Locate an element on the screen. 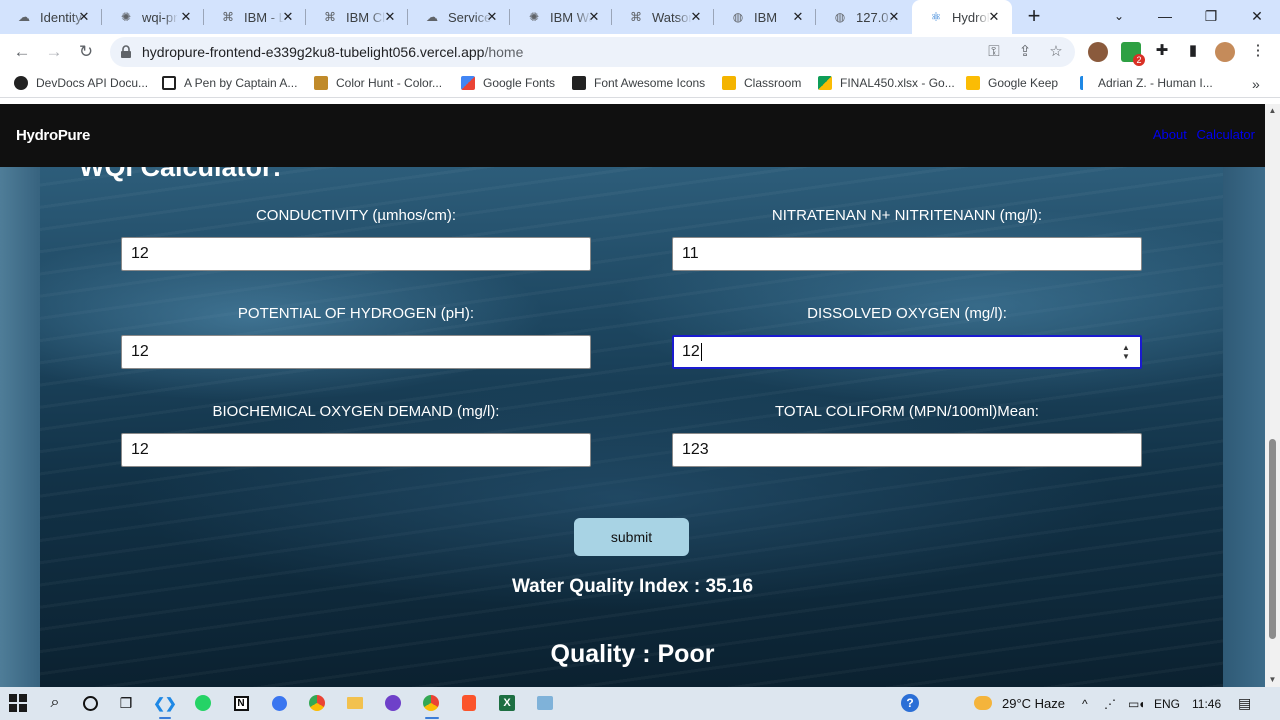  page-scrollbar: ▲ ▼ is located at coordinates (1272, 395).